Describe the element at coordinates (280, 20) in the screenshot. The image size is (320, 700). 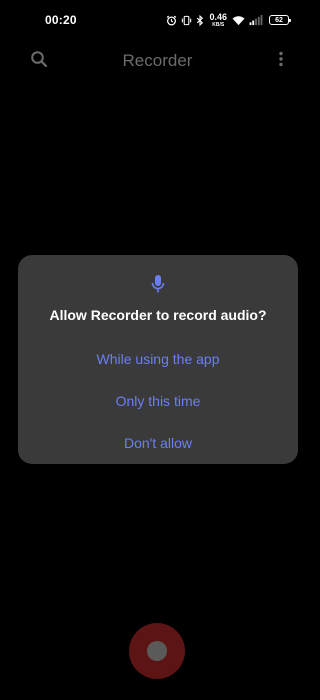
I see `battery-icon: 62` at that location.